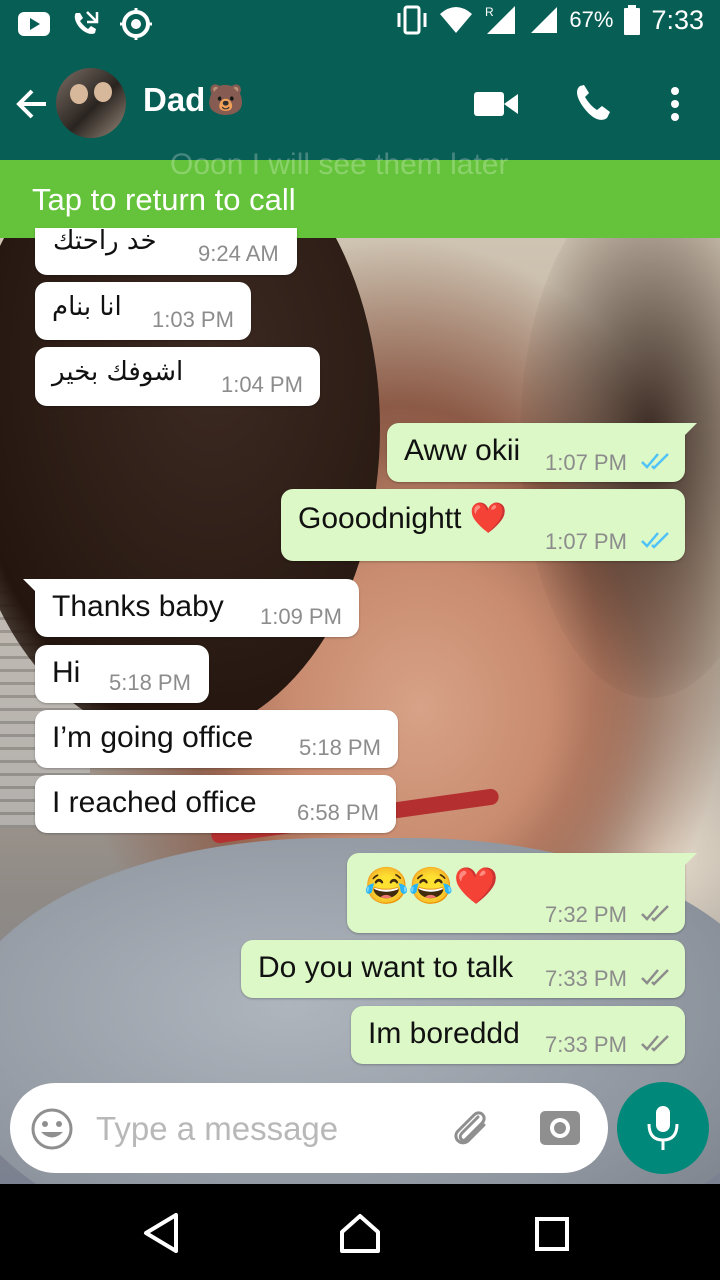 The width and height of the screenshot is (720, 1280). What do you see at coordinates (262, 384) in the screenshot?
I see `message-time: 1:04 PM` at bounding box center [262, 384].